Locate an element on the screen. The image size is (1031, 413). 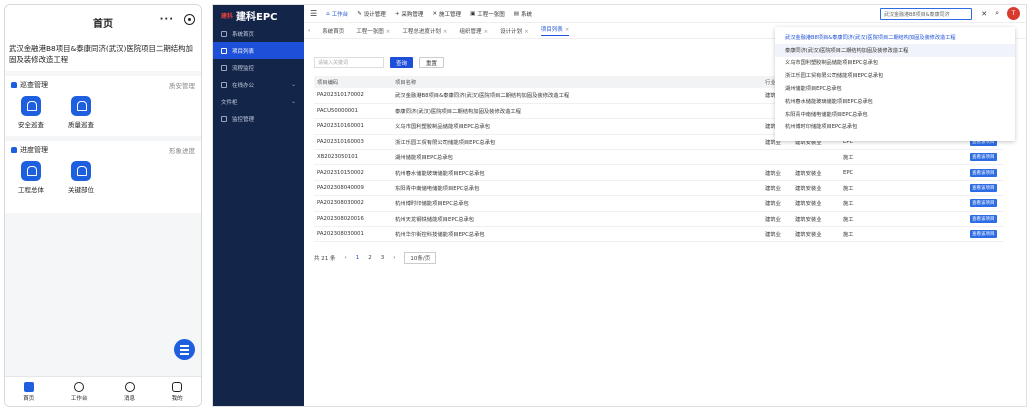
bell-icon is located at coordinates (81, 171).